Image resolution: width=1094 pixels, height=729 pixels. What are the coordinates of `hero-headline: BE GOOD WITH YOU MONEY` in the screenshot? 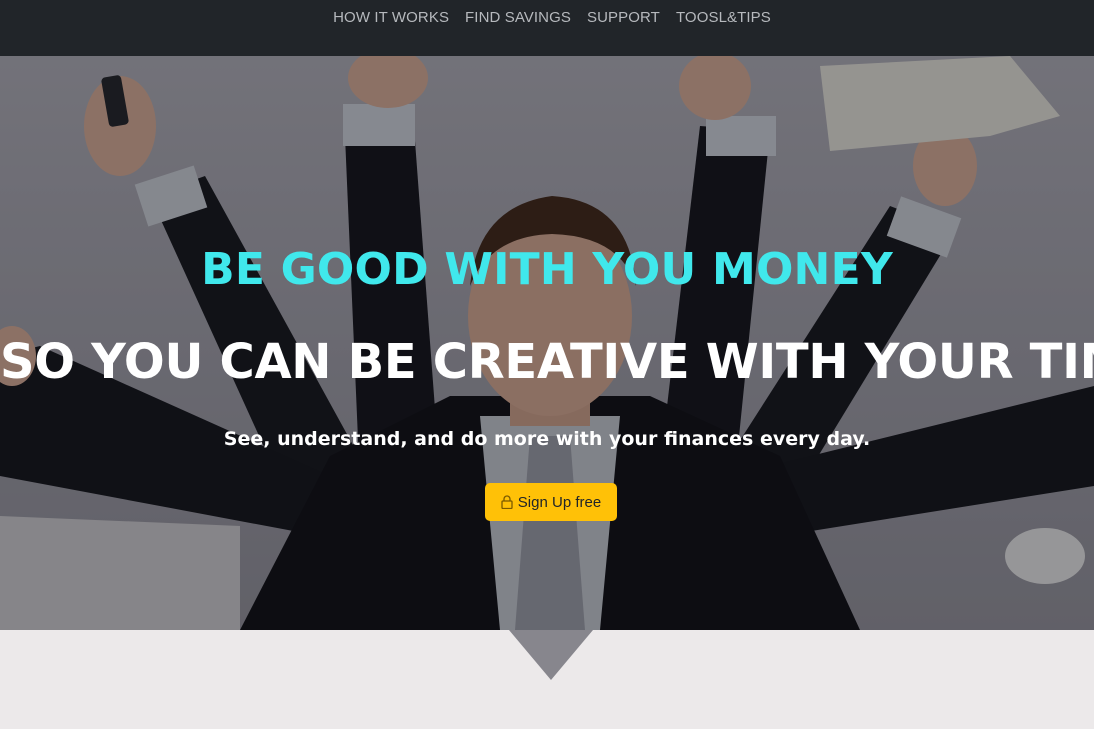 It's located at (547, 269).